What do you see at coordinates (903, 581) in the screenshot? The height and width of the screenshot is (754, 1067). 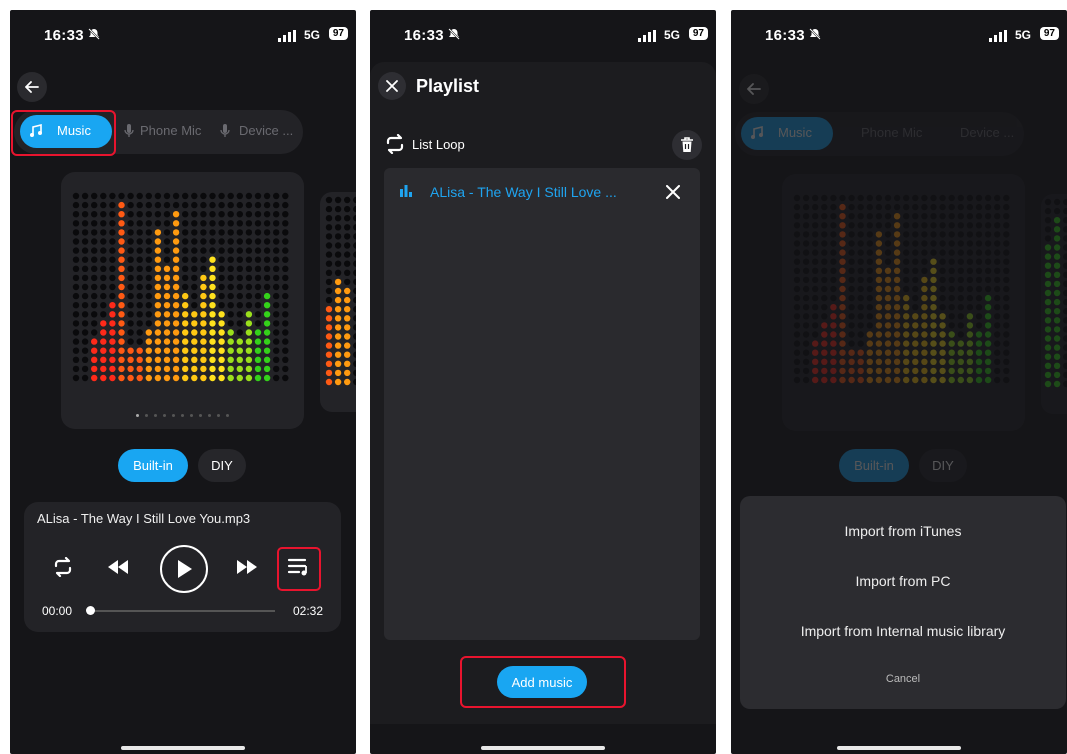 I see `import-pc-option: Import from PC` at bounding box center [903, 581].